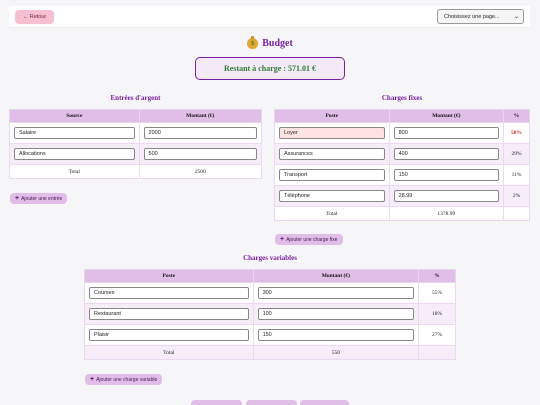  I want to click on total-row: Total 2500, so click(136, 171).